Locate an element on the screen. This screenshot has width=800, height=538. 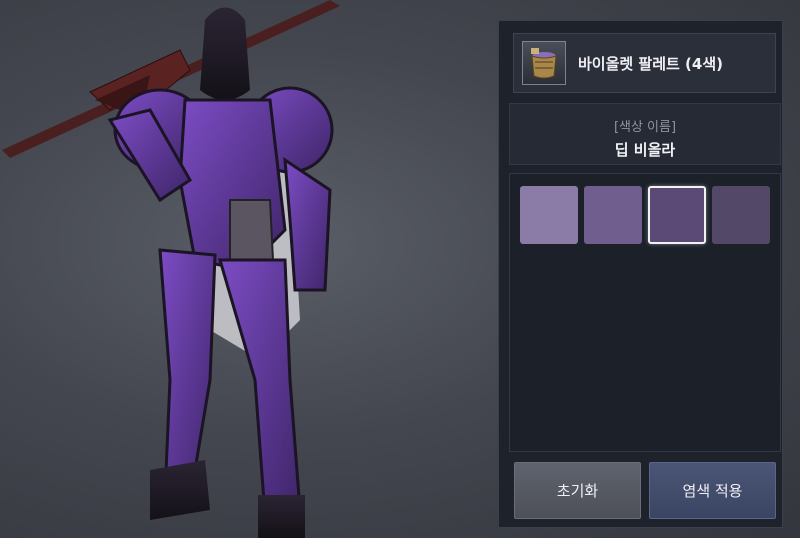
dye-bucket-icon is located at coordinates (544, 63).